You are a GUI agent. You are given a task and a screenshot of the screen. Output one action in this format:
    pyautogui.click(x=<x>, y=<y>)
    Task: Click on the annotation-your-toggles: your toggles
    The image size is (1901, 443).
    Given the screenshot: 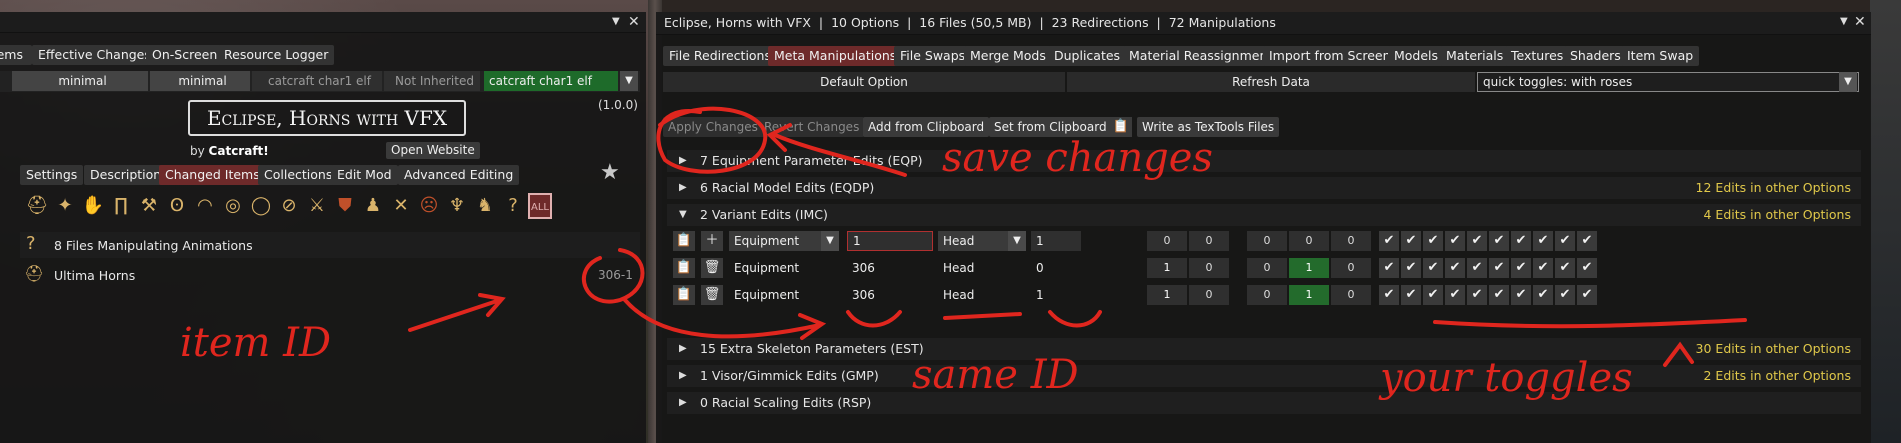 What is the action you would take?
    pyautogui.click(x=1506, y=378)
    